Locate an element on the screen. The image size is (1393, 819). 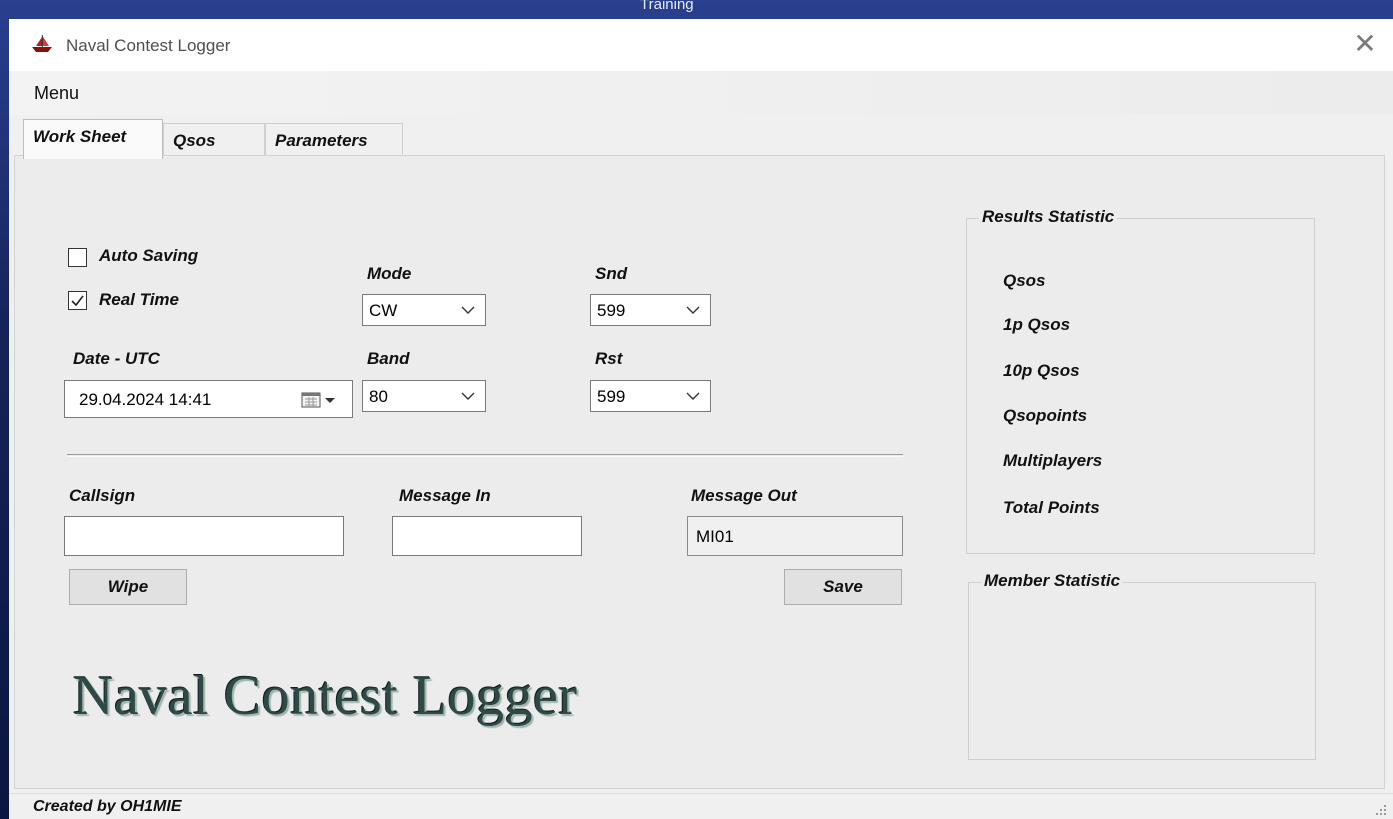
real-time-label: Real Time is located at coordinates (139, 299).